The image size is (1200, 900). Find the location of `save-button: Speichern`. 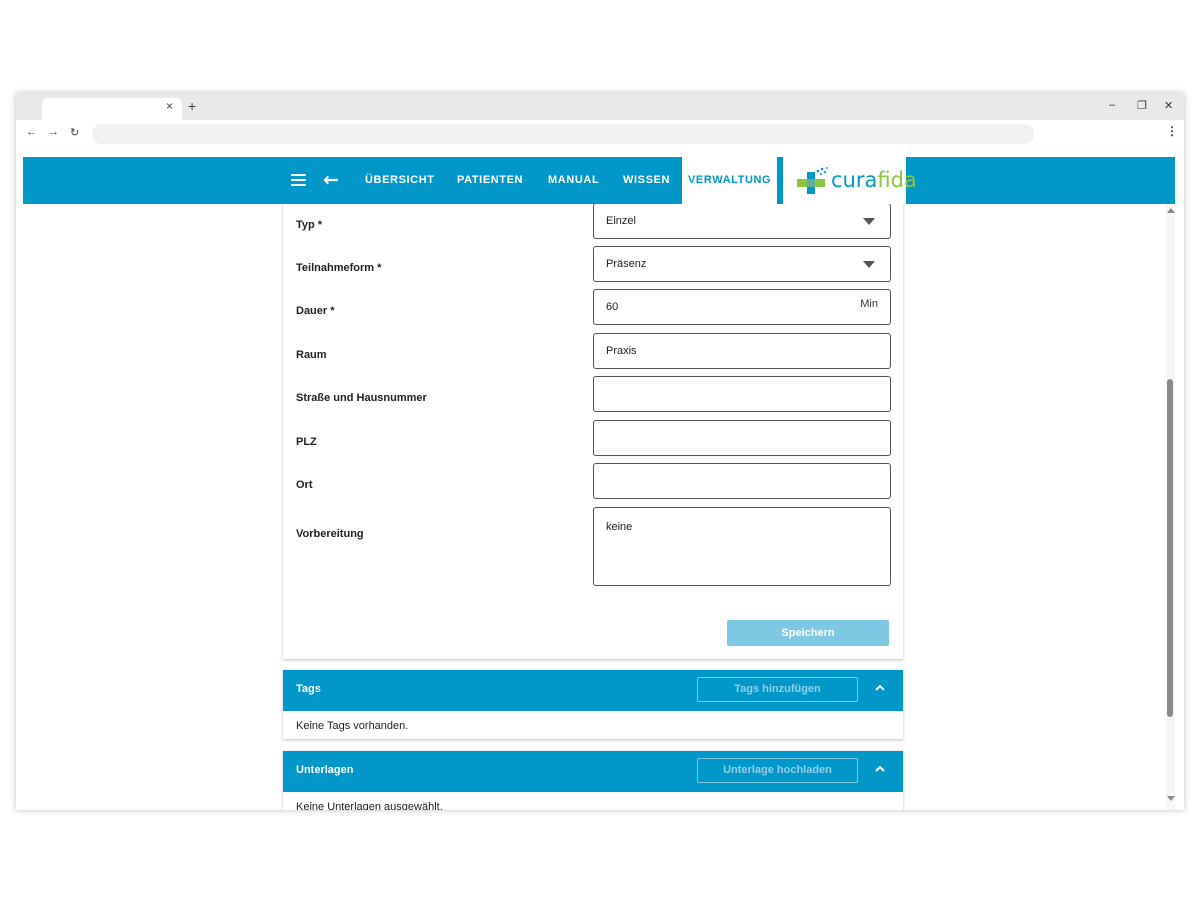

save-button: Speichern is located at coordinates (808, 633).